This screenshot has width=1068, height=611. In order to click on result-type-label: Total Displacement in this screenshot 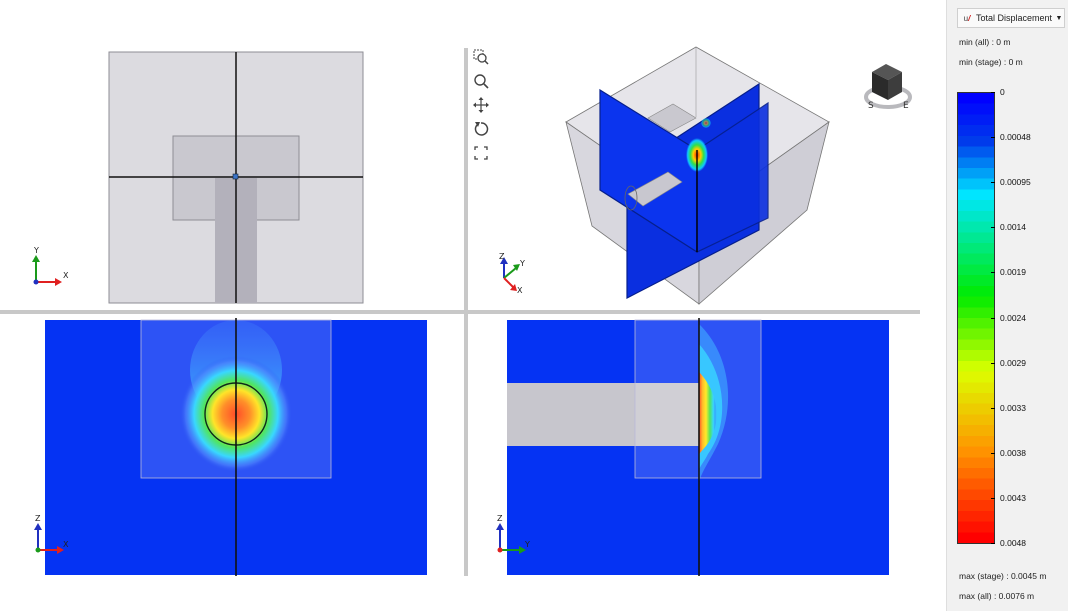, I will do `click(1014, 18)`.